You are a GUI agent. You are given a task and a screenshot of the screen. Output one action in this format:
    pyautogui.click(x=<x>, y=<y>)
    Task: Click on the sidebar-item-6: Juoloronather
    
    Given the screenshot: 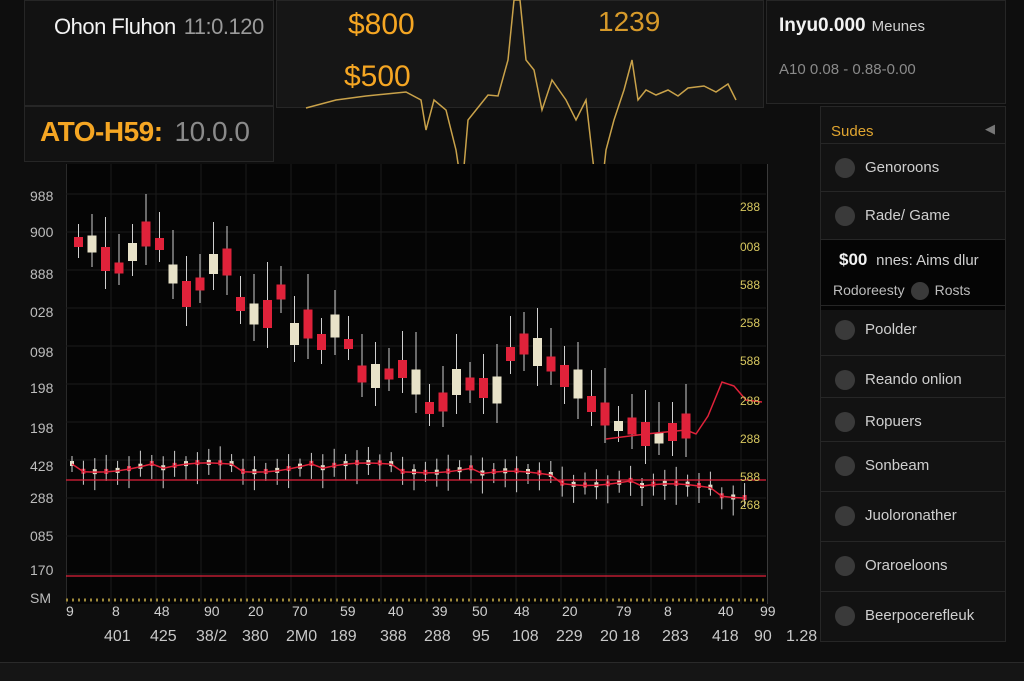 What is the action you would take?
    pyautogui.click(x=913, y=515)
    